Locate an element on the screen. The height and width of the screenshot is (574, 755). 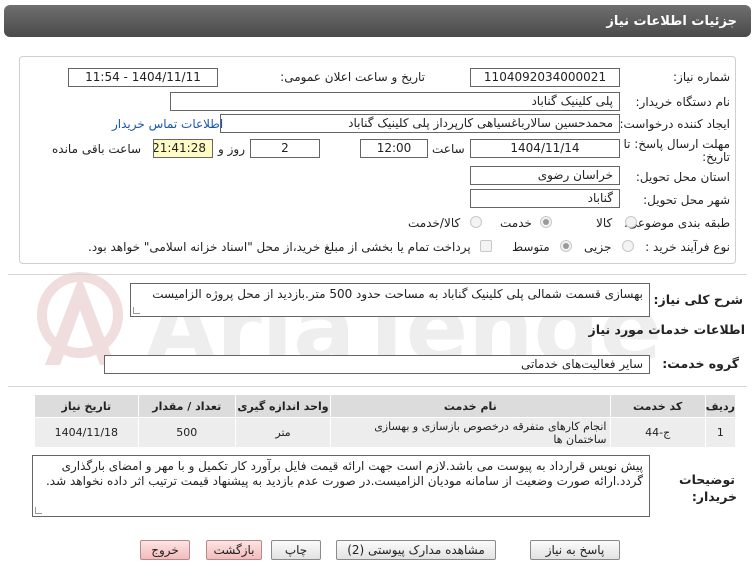
process-label: نوع فرآیند خرید : is located at coordinates (687, 247).